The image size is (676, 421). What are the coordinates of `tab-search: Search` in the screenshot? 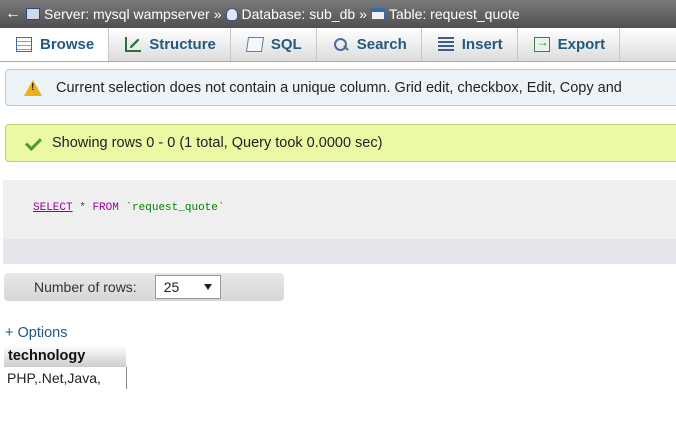 It's located at (369, 44).